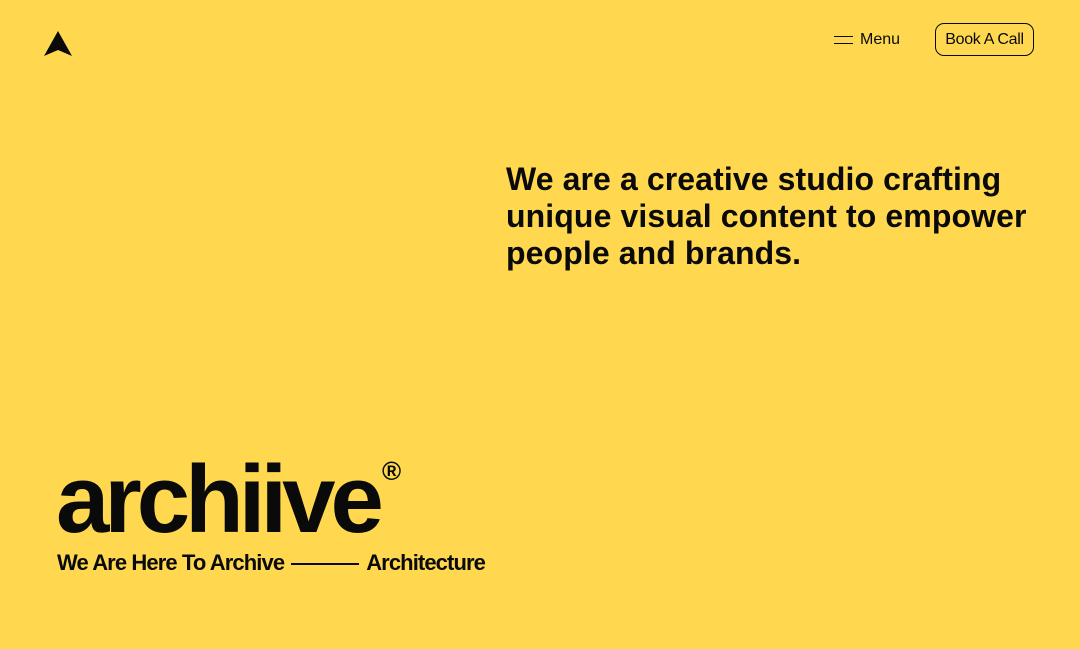 The image size is (1080, 649). Describe the element at coordinates (426, 562) in the screenshot. I see `subtitle-right: Architecture` at that location.